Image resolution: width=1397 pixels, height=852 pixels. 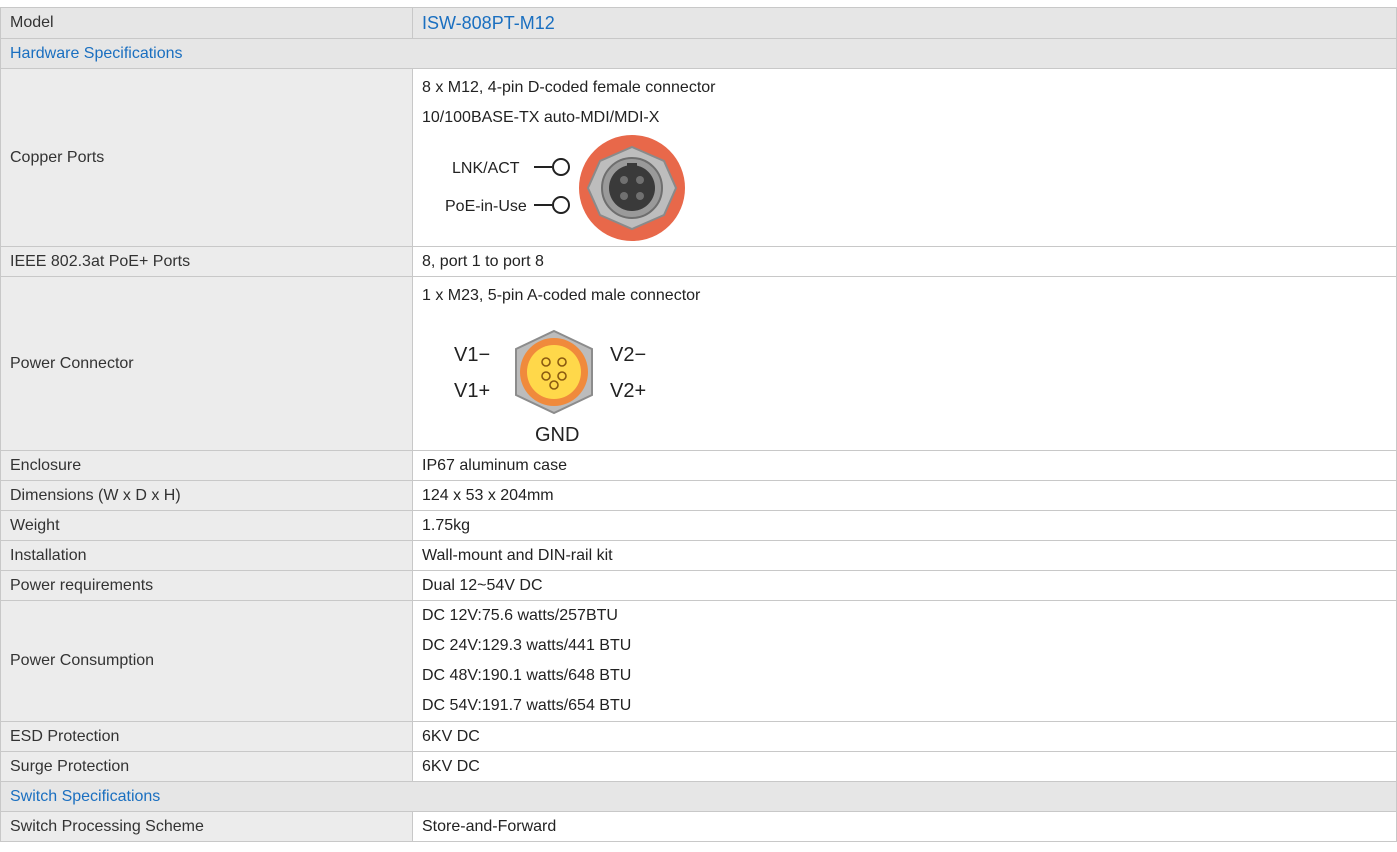 I want to click on dimensions-value: 124 x 53 x 204mm, so click(x=904, y=495).